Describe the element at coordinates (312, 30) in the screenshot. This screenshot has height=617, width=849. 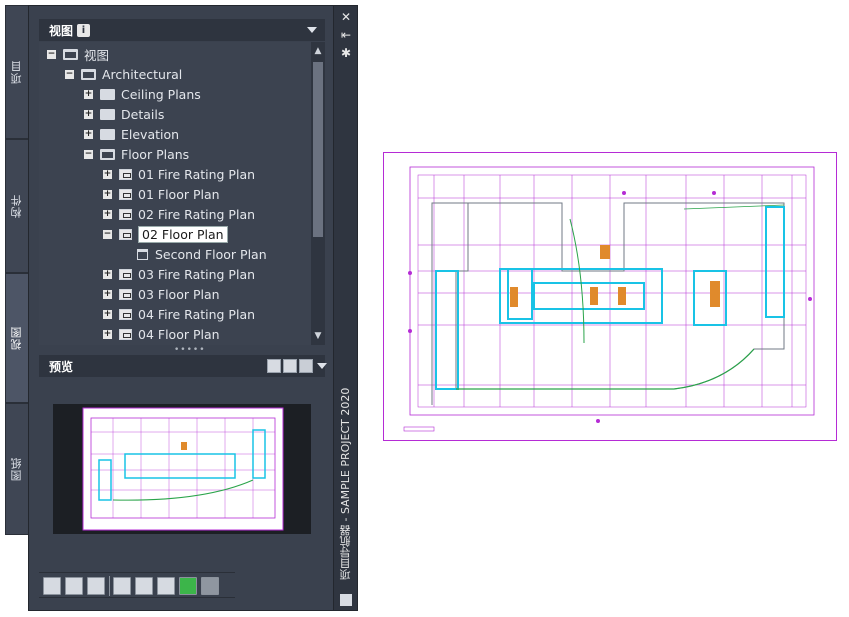
I see `views-panel-menu-arrow-icon` at that location.